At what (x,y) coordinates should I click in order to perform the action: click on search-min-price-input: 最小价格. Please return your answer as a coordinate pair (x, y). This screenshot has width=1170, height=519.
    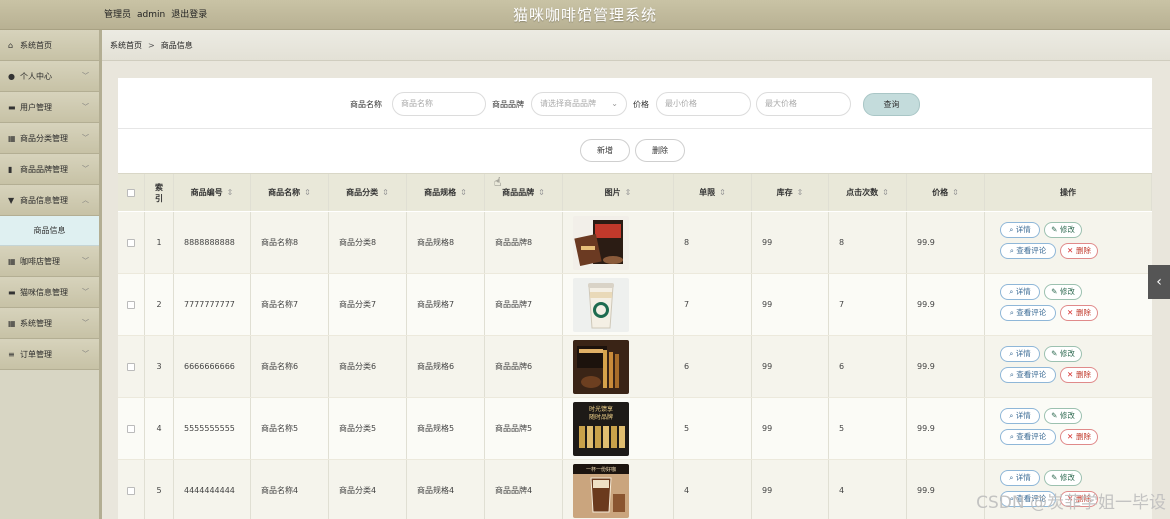
    Looking at the image, I should click on (703, 104).